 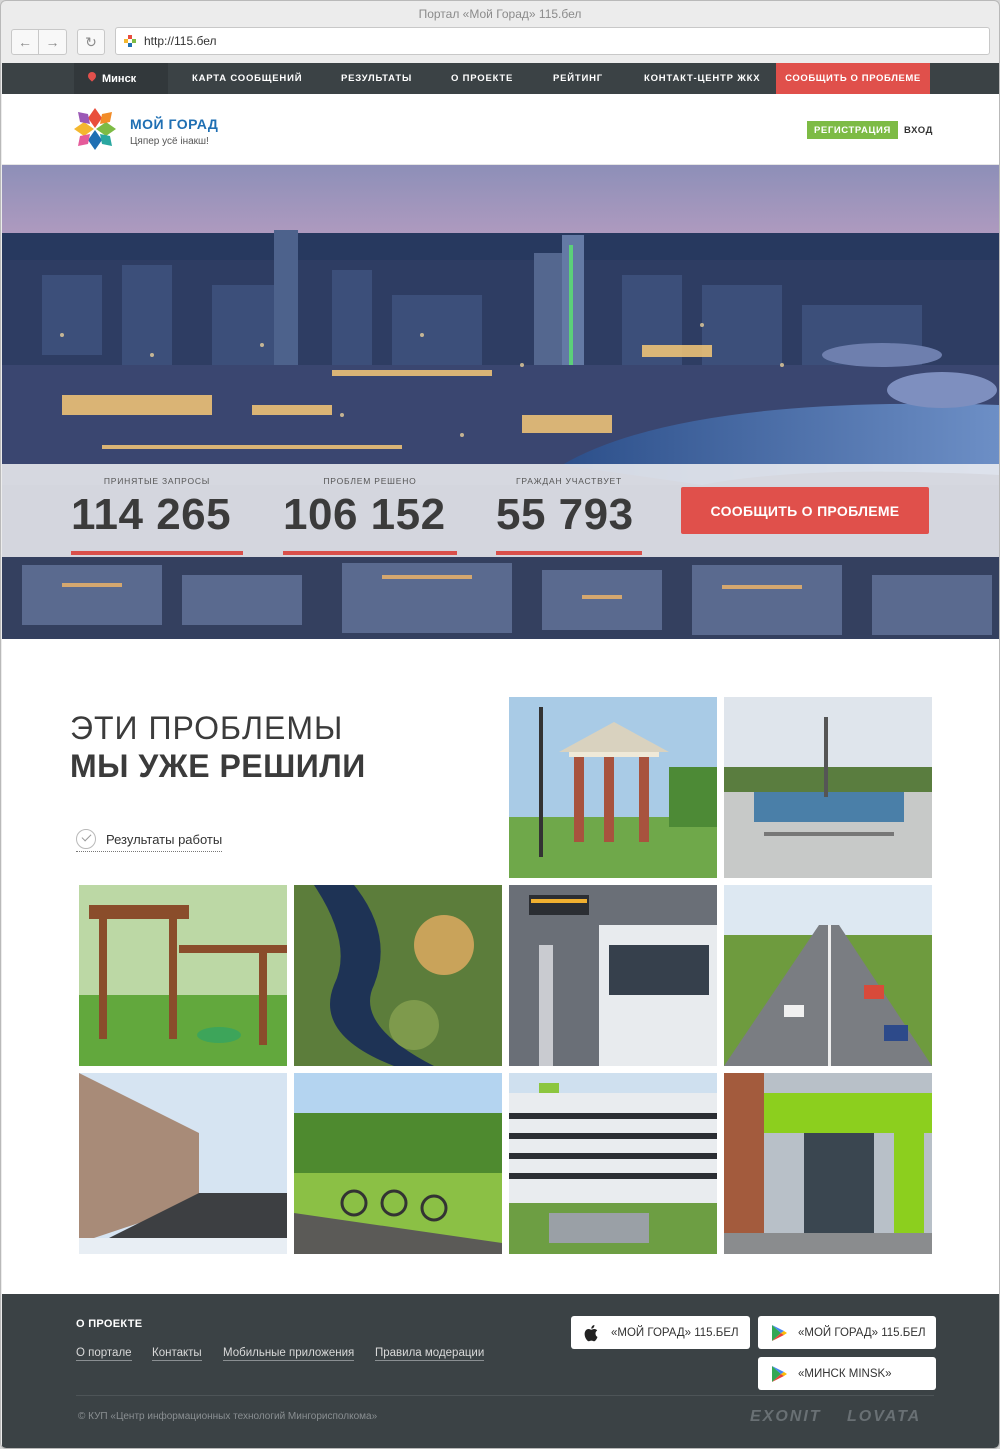 What do you see at coordinates (289, 1353) in the screenshot?
I see `footer-link-mobile-apps: Мобильные приложения` at bounding box center [289, 1353].